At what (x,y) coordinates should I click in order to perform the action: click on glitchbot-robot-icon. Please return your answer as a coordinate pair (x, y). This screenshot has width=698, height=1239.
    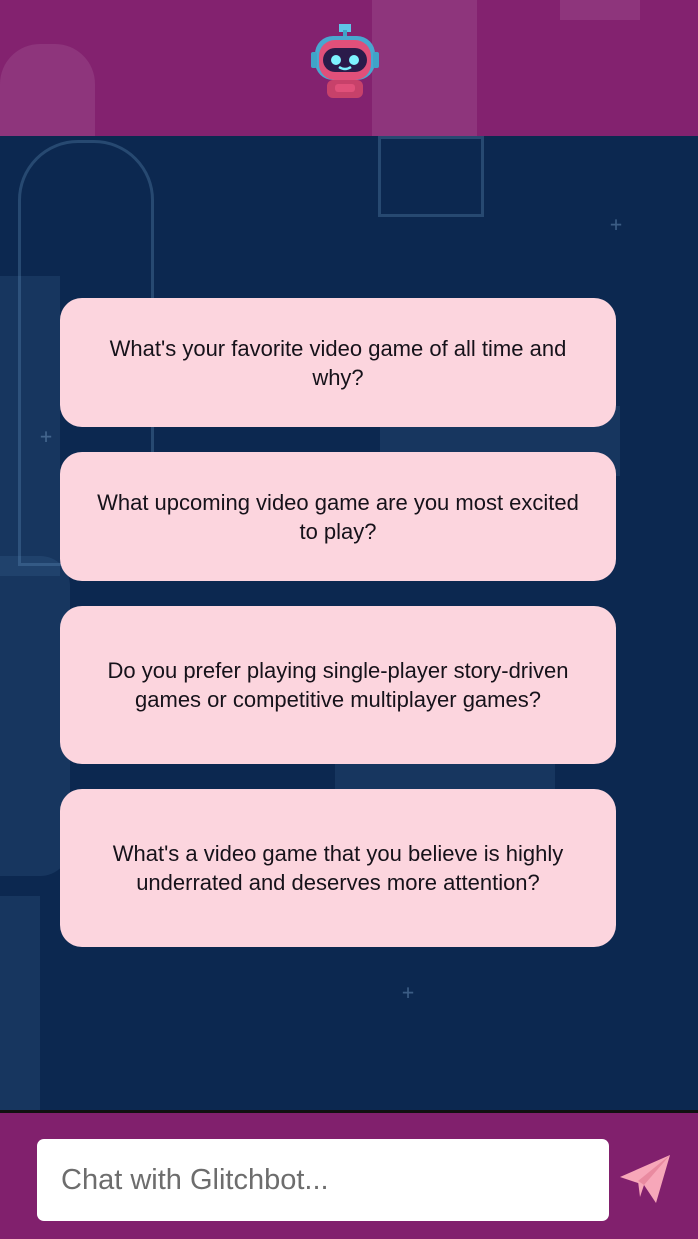
    Looking at the image, I should click on (345, 61).